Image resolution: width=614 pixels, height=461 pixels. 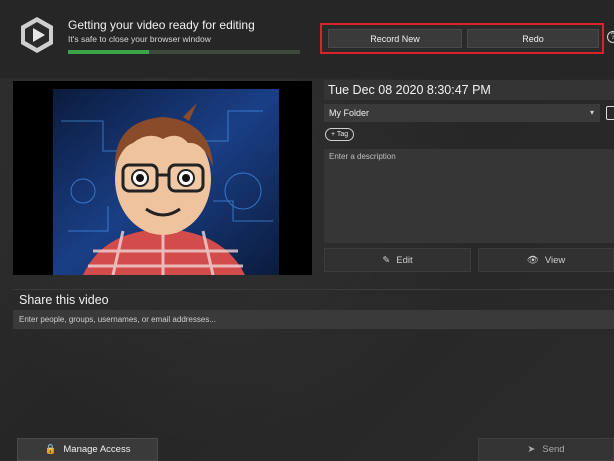 What do you see at coordinates (349, 113) in the screenshot?
I see `folder-select-value: My Folder` at bounding box center [349, 113].